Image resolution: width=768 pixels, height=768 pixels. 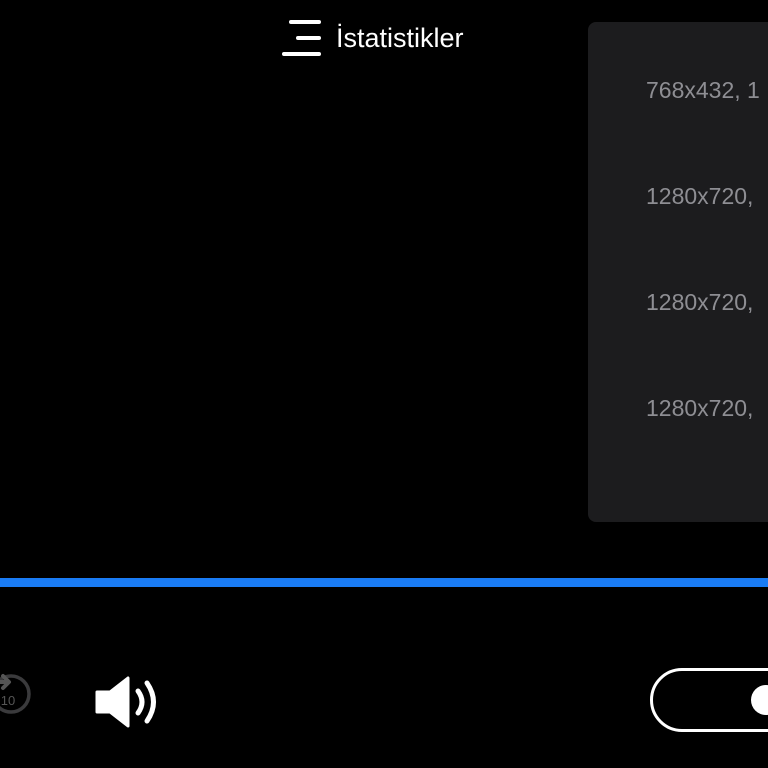 I want to click on stats-toggle: İstatistikler, so click(x=373, y=38).